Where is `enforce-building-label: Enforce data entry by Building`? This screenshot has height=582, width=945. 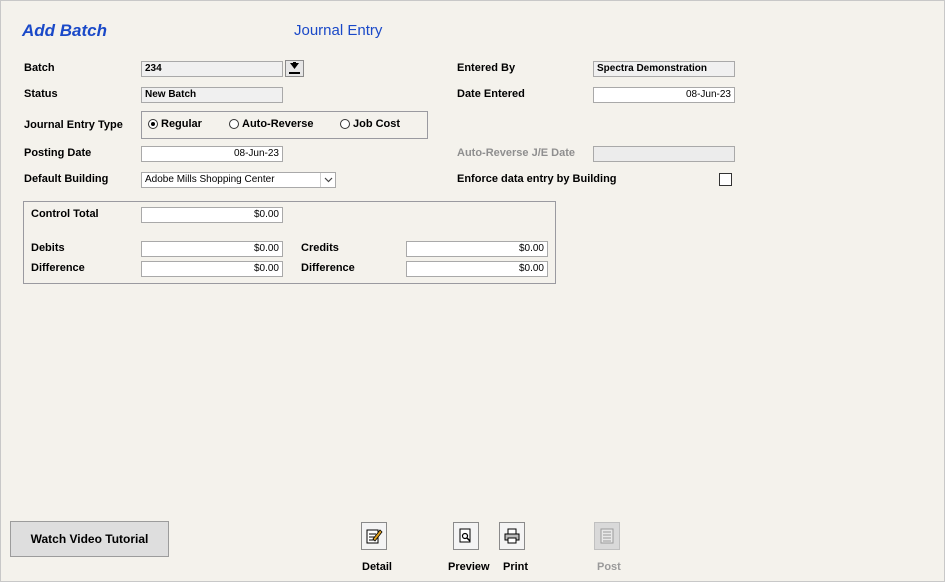 enforce-building-label: Enforce data entry by Building is located at coordinates (537, 179).